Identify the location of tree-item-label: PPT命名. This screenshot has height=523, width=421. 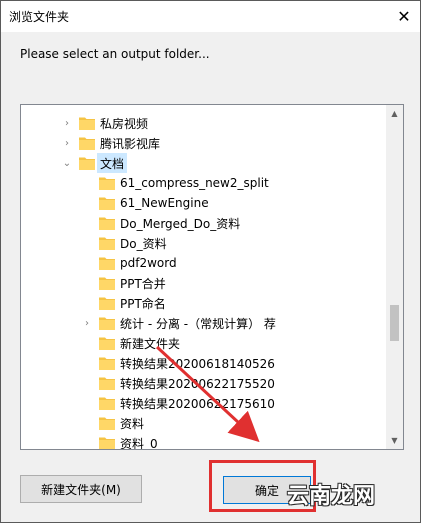
(143, 303).